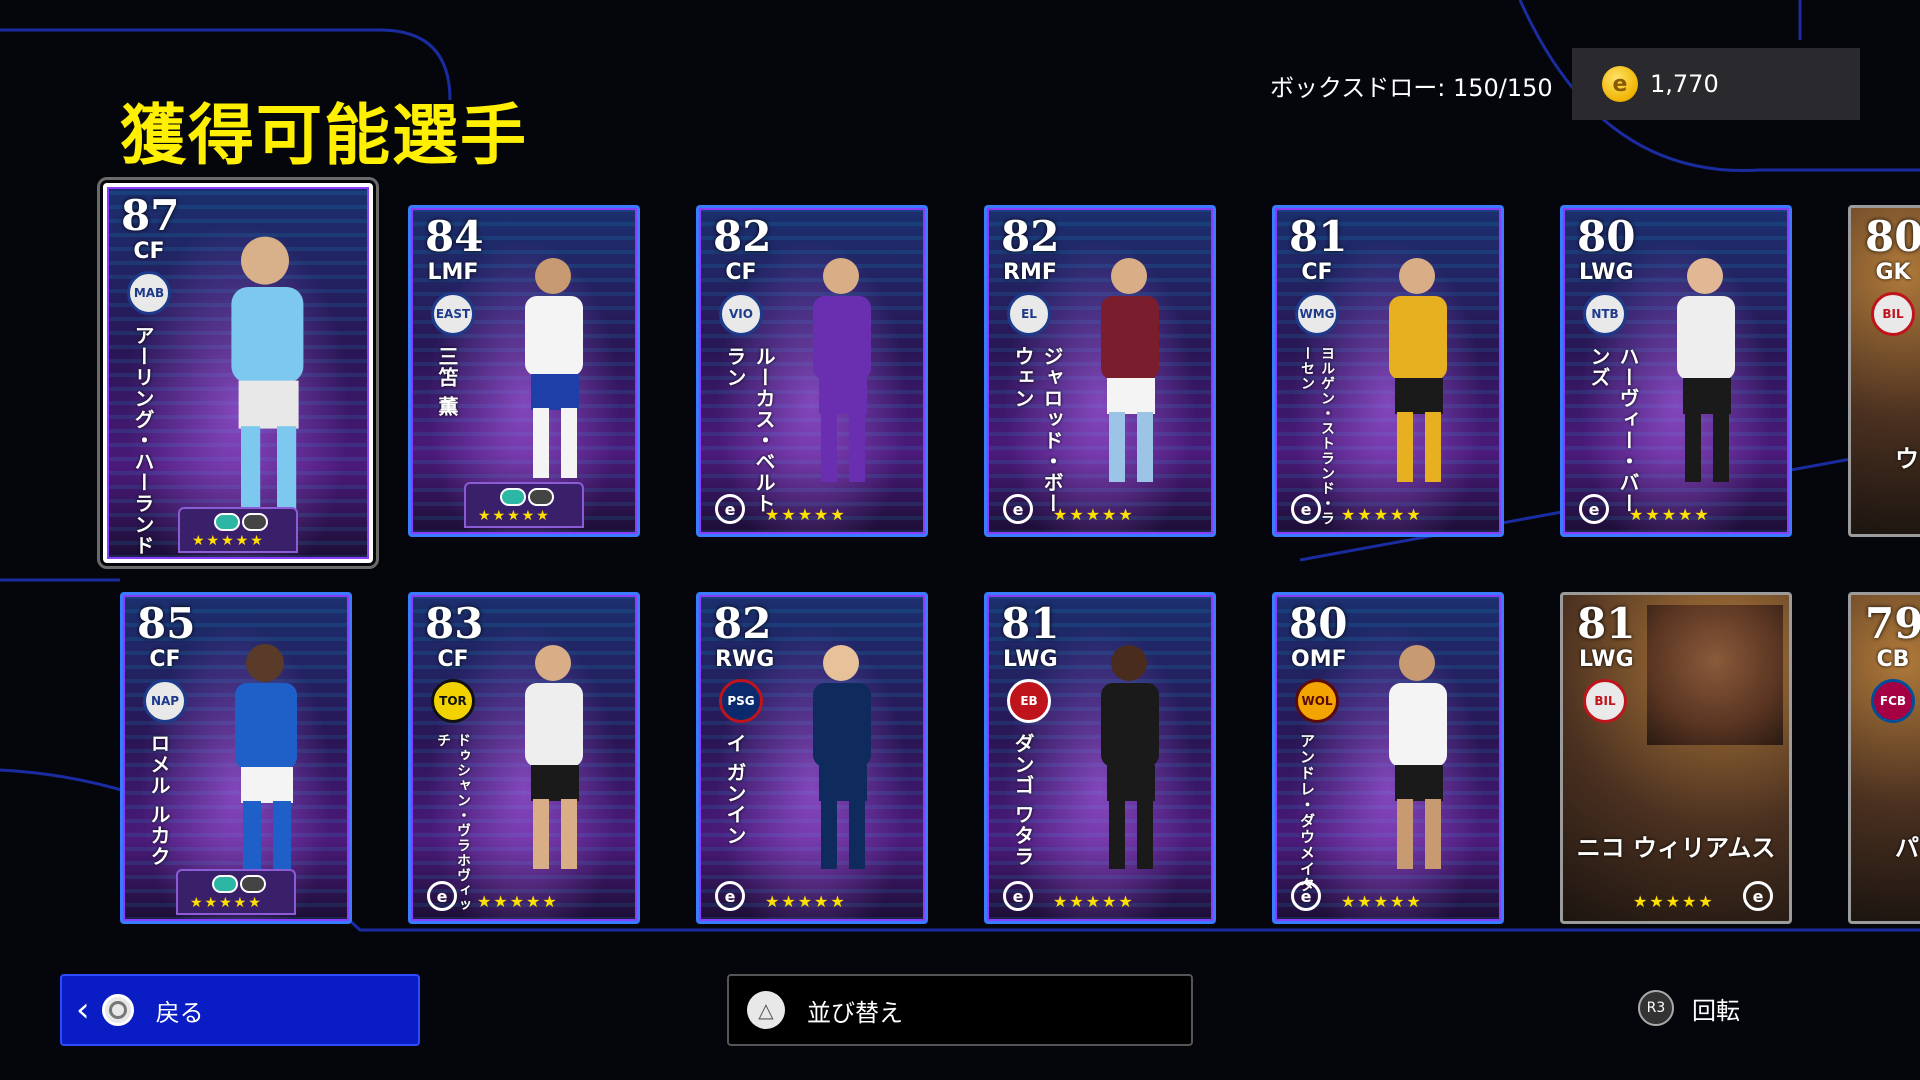  Describe the element at coordinates (1893, 659) in the screenshot. I see `card-position: CB` at that location.